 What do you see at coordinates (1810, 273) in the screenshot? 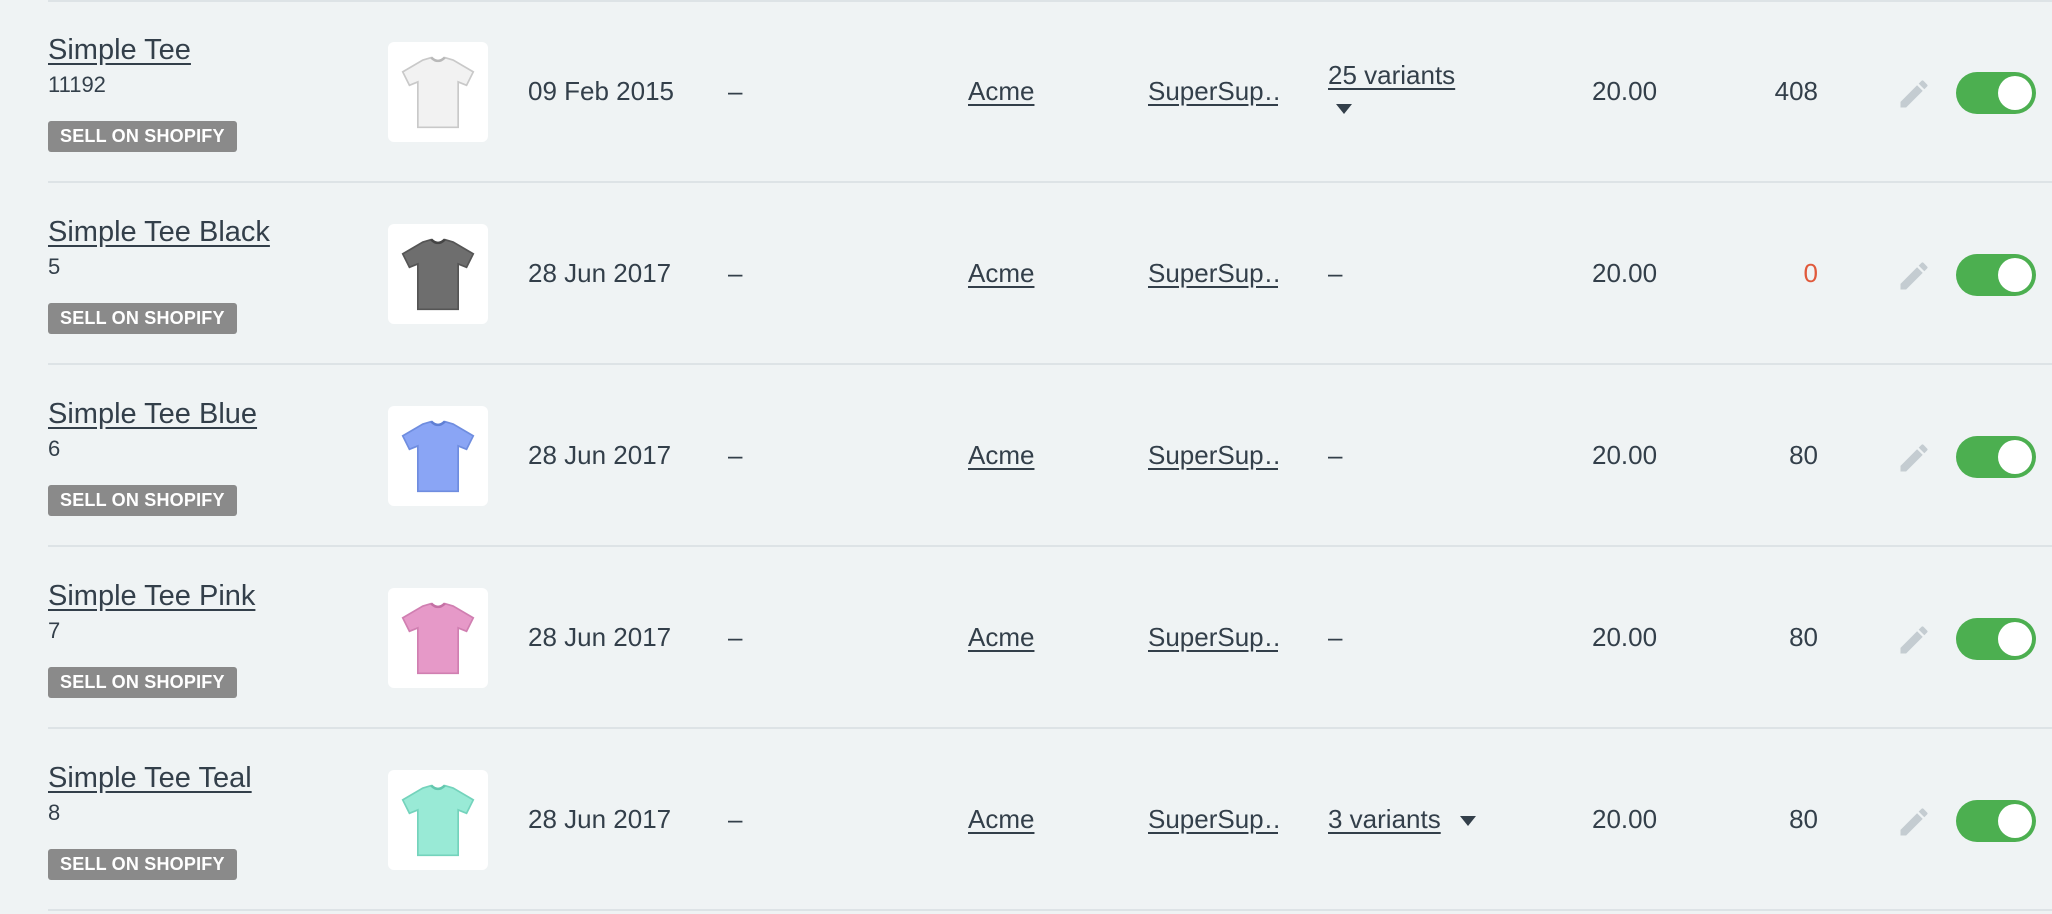
I see `stock-count: 0` at bounding box center [1810, 273].